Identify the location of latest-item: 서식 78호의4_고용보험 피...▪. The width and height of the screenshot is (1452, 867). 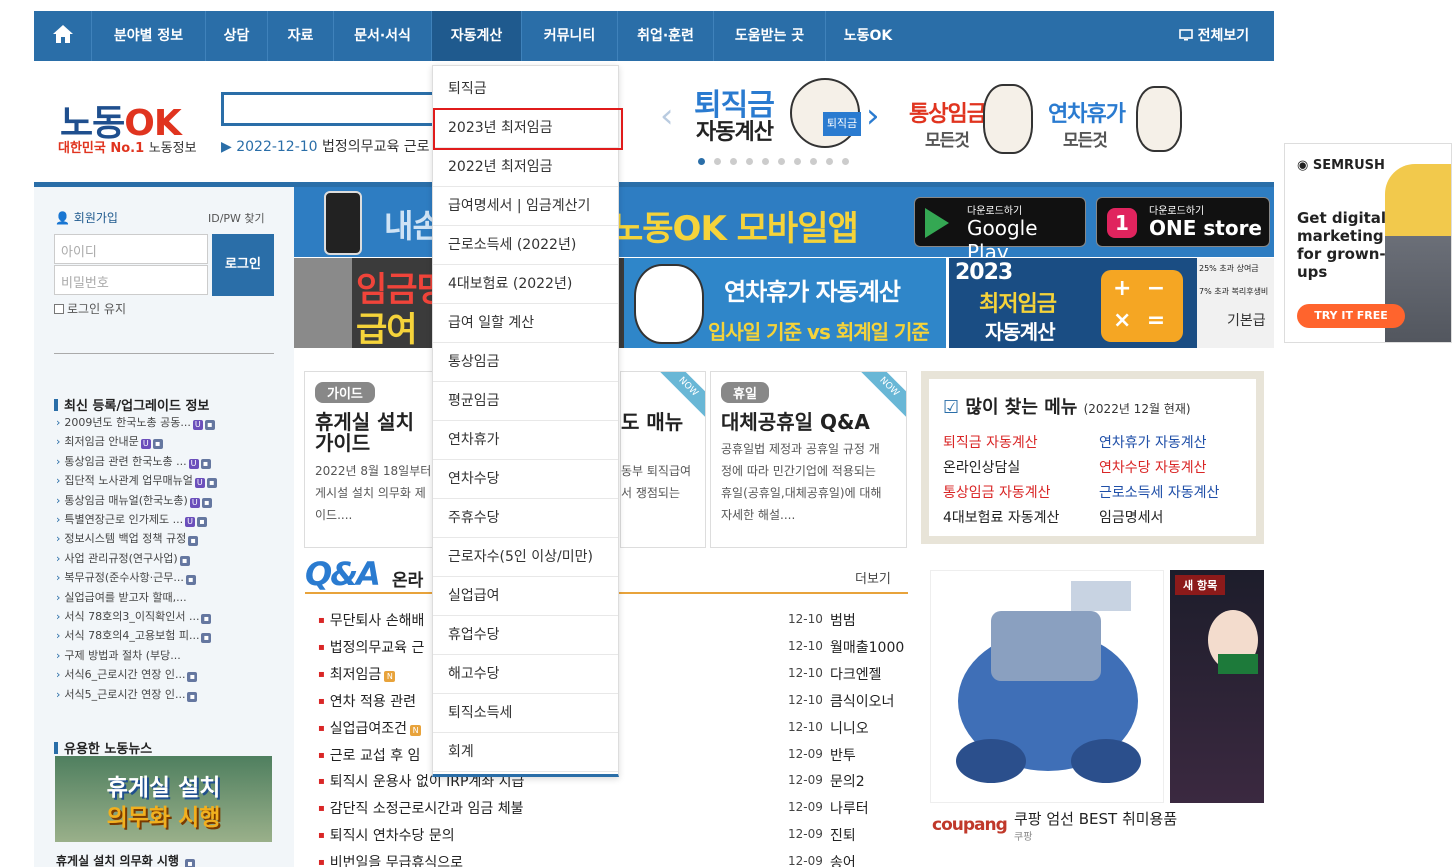
(134, 635).